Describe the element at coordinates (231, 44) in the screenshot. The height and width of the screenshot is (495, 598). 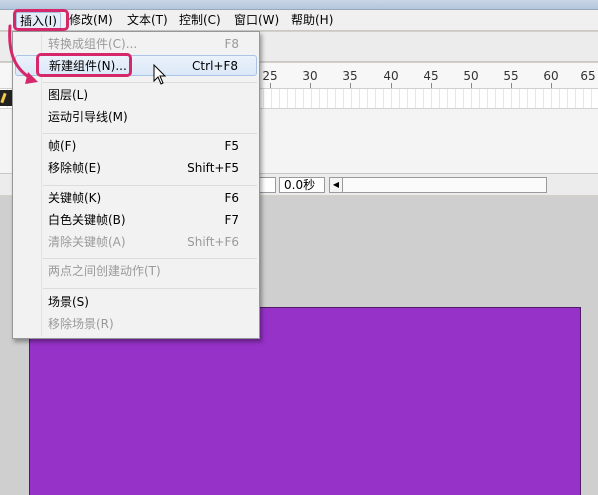
I see `menu-item-shortcut: F8` at that location.